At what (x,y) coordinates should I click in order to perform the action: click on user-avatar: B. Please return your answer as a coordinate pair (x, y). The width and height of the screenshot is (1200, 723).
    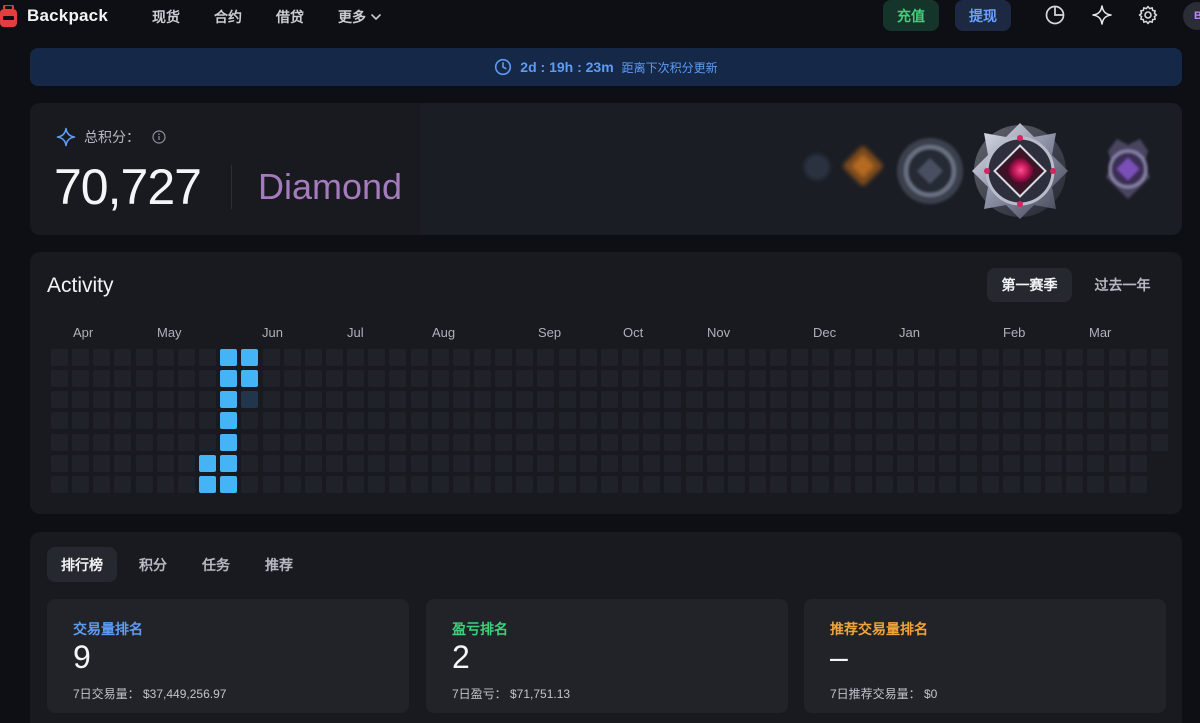
    Looking at the image, I should click on (1191, 16).